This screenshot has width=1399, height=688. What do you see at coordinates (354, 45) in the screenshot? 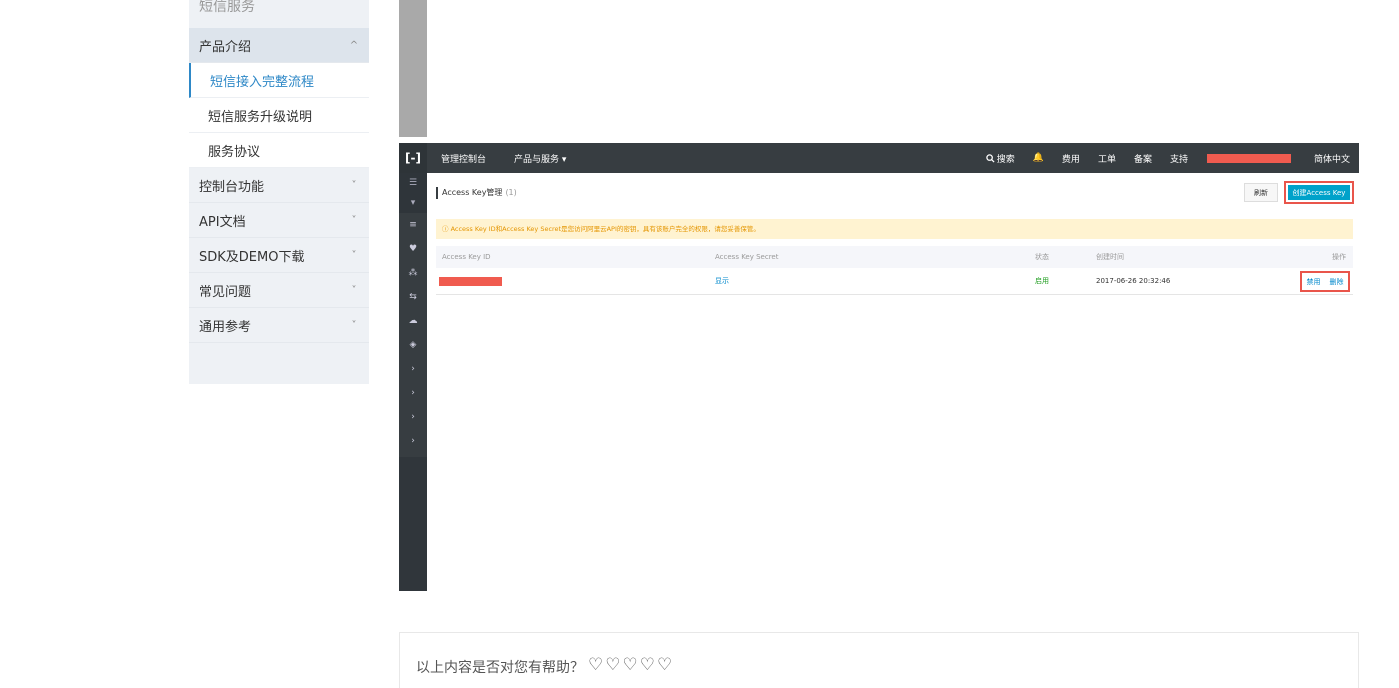
I see `chevron-up-icon: ^` at bounding box center [354, 45].